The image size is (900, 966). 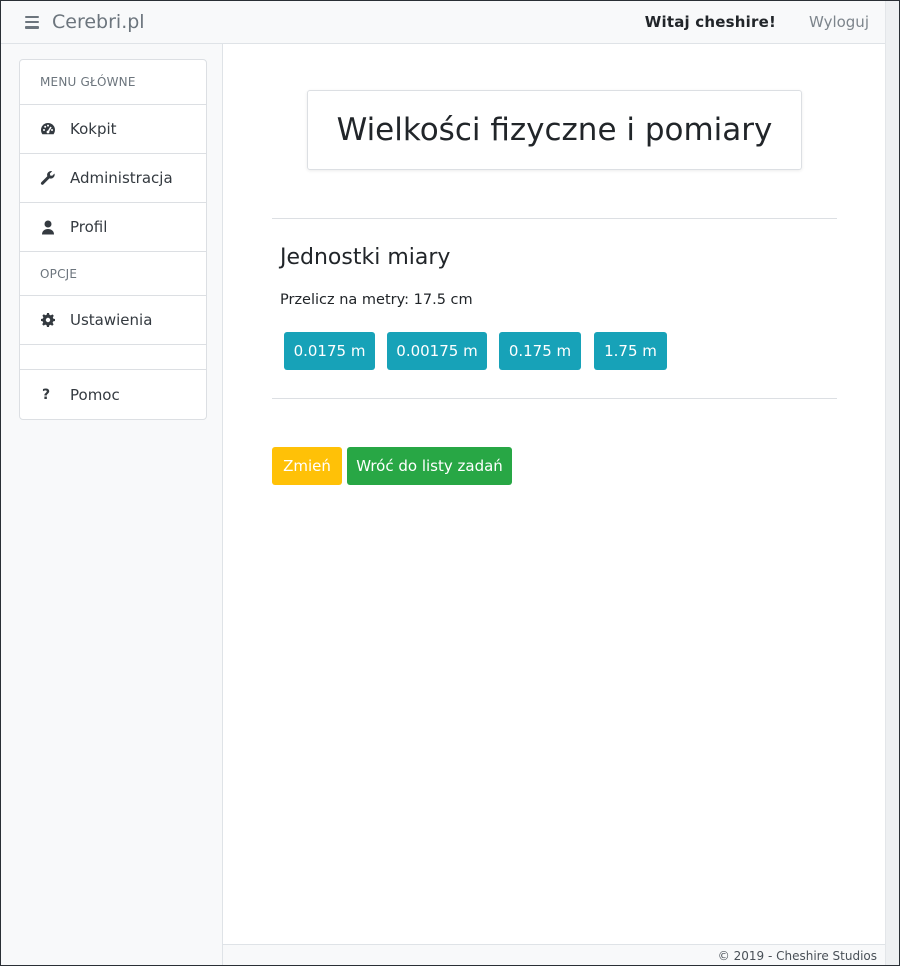 I want to click on wrench-icon, so click(x=48, y=178).